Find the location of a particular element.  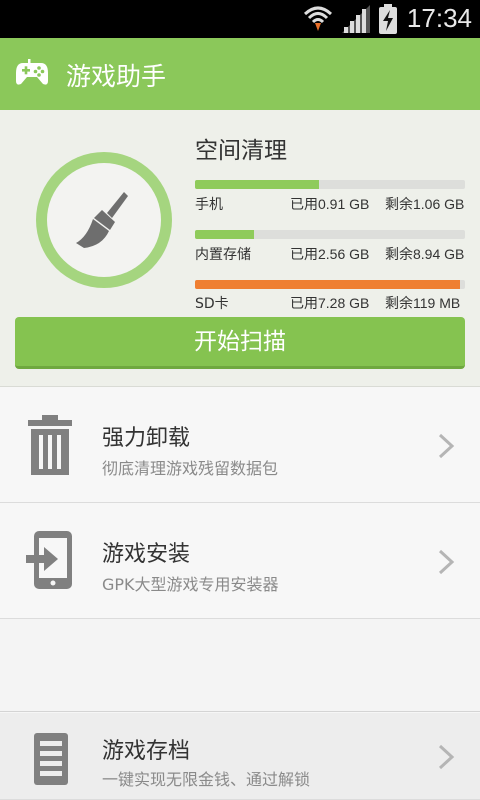

trash-icon is located at coordinates (50, 445).